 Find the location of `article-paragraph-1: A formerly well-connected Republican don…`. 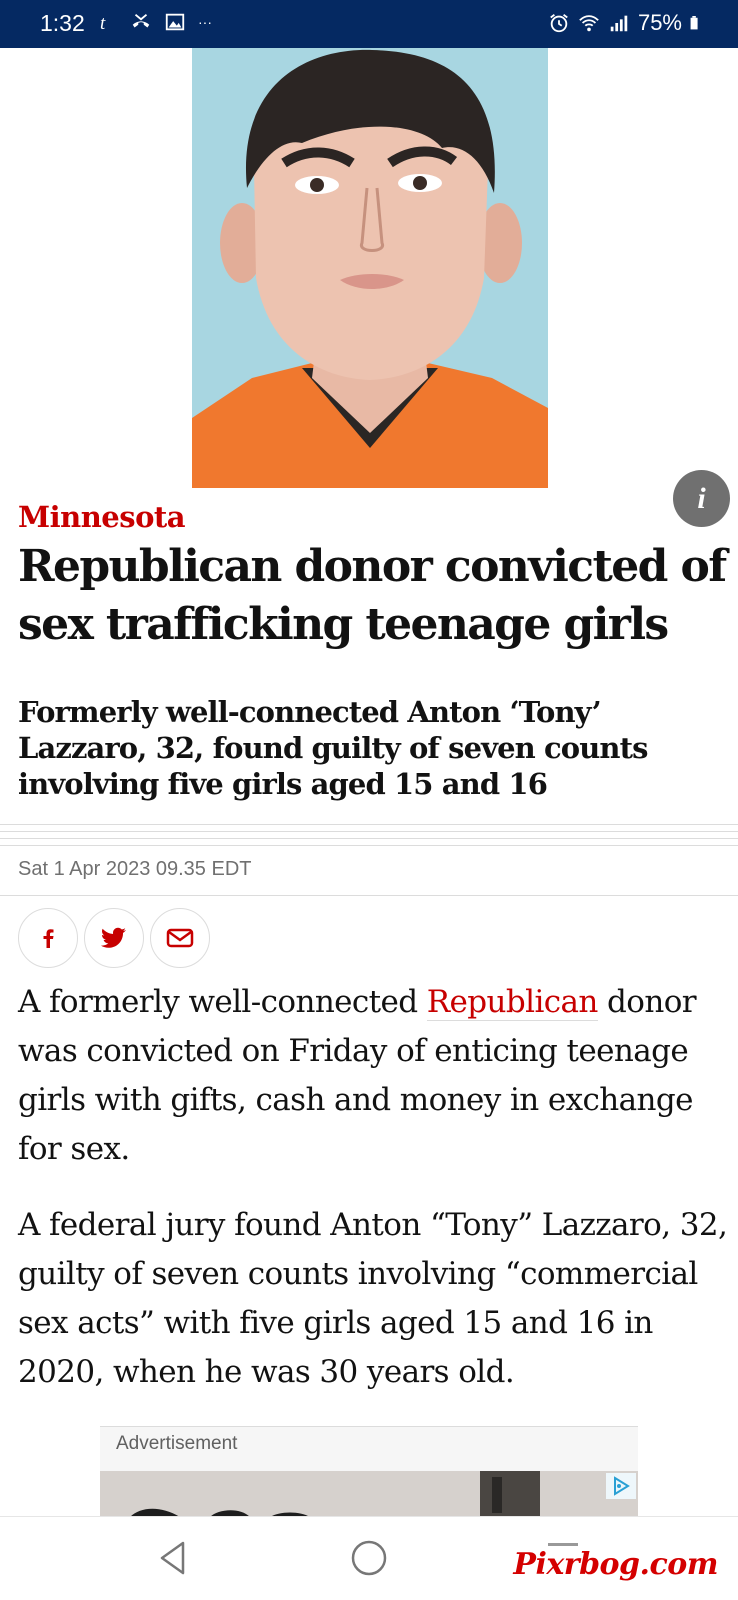

article-paragraph-1: A formerly well-connected Republican don… is located at coordinates (373, 1076).